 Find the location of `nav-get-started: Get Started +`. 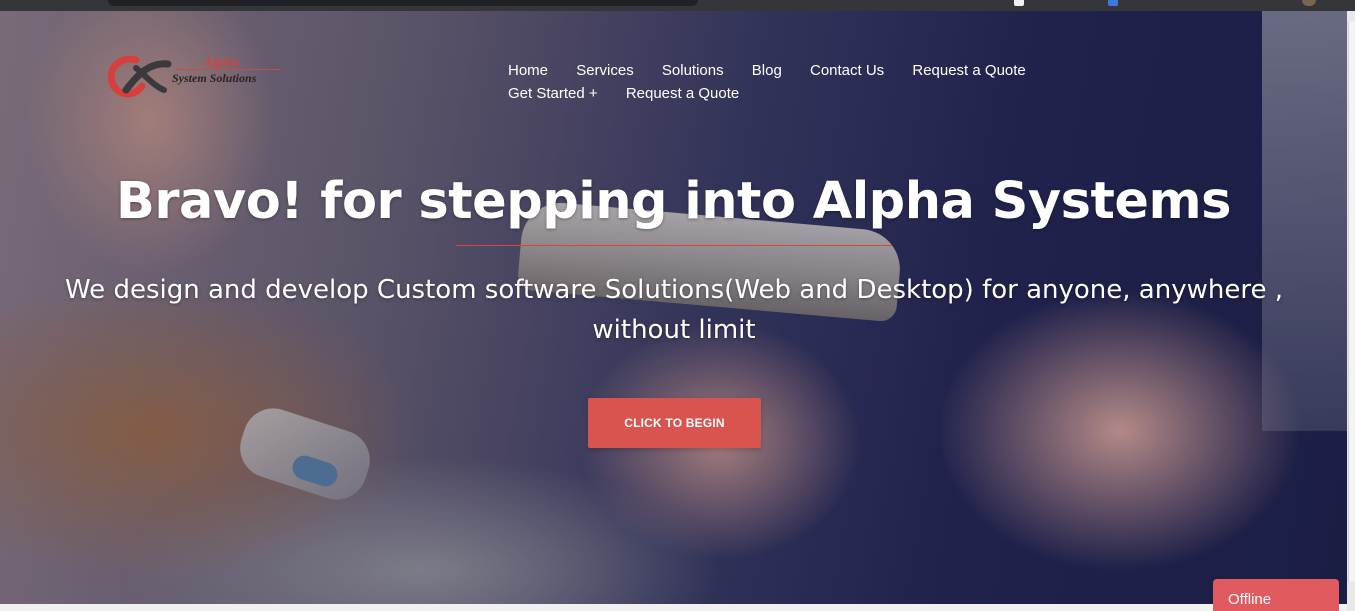

nav-get-started: Get Started + is located at coordinates (553, 93).